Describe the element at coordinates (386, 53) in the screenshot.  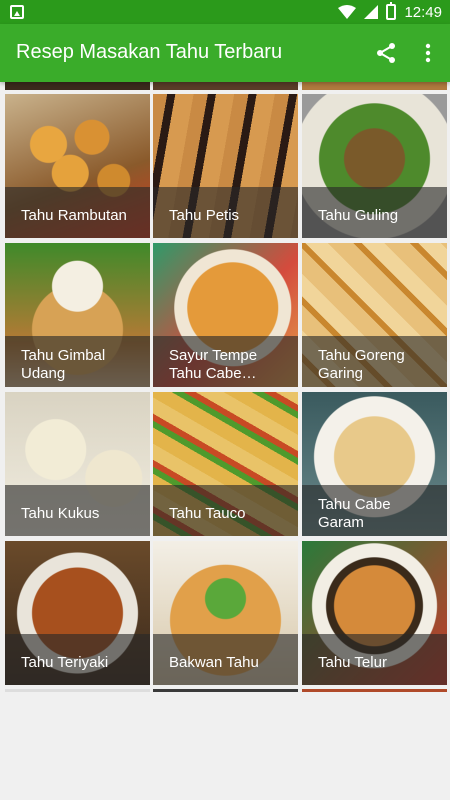
I see `share-icon` at that location.